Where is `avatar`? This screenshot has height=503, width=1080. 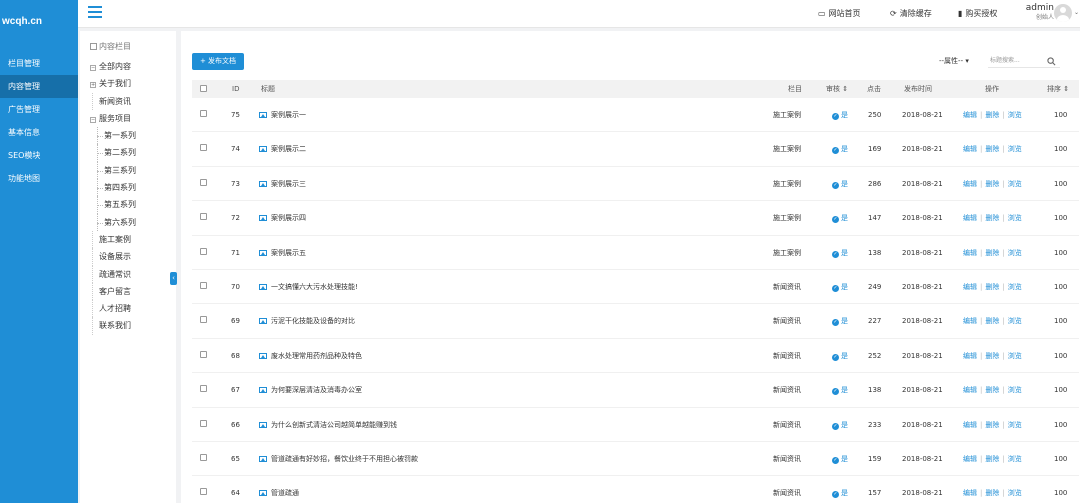
avatar is located at coordinates (1063, 13).